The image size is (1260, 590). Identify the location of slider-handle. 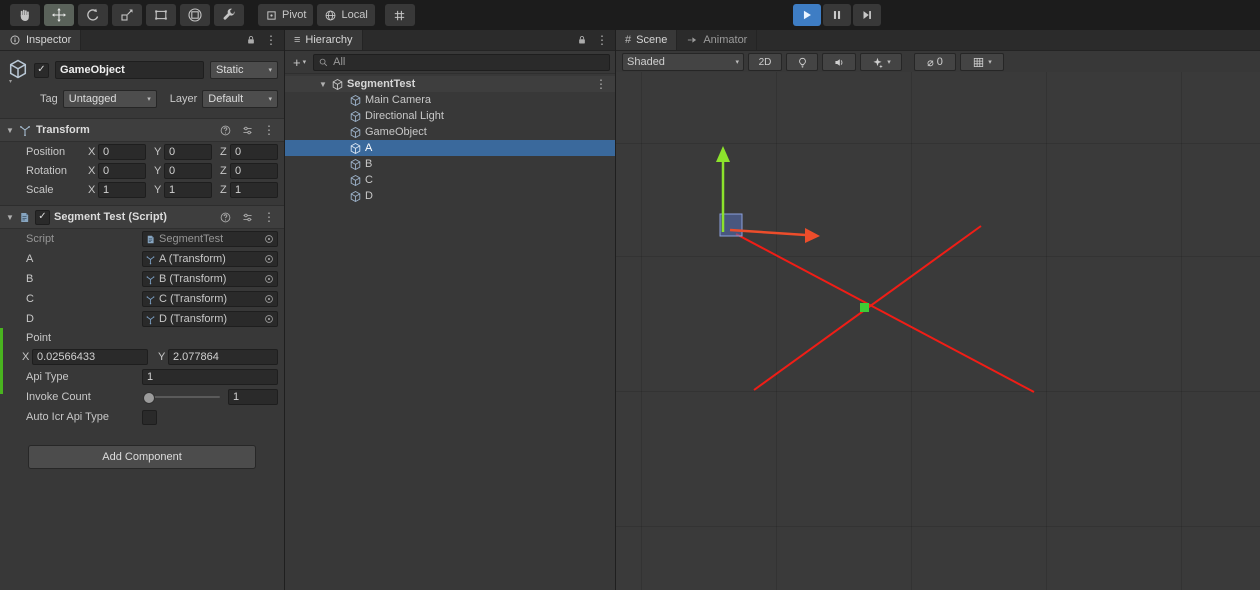
(149, 398).